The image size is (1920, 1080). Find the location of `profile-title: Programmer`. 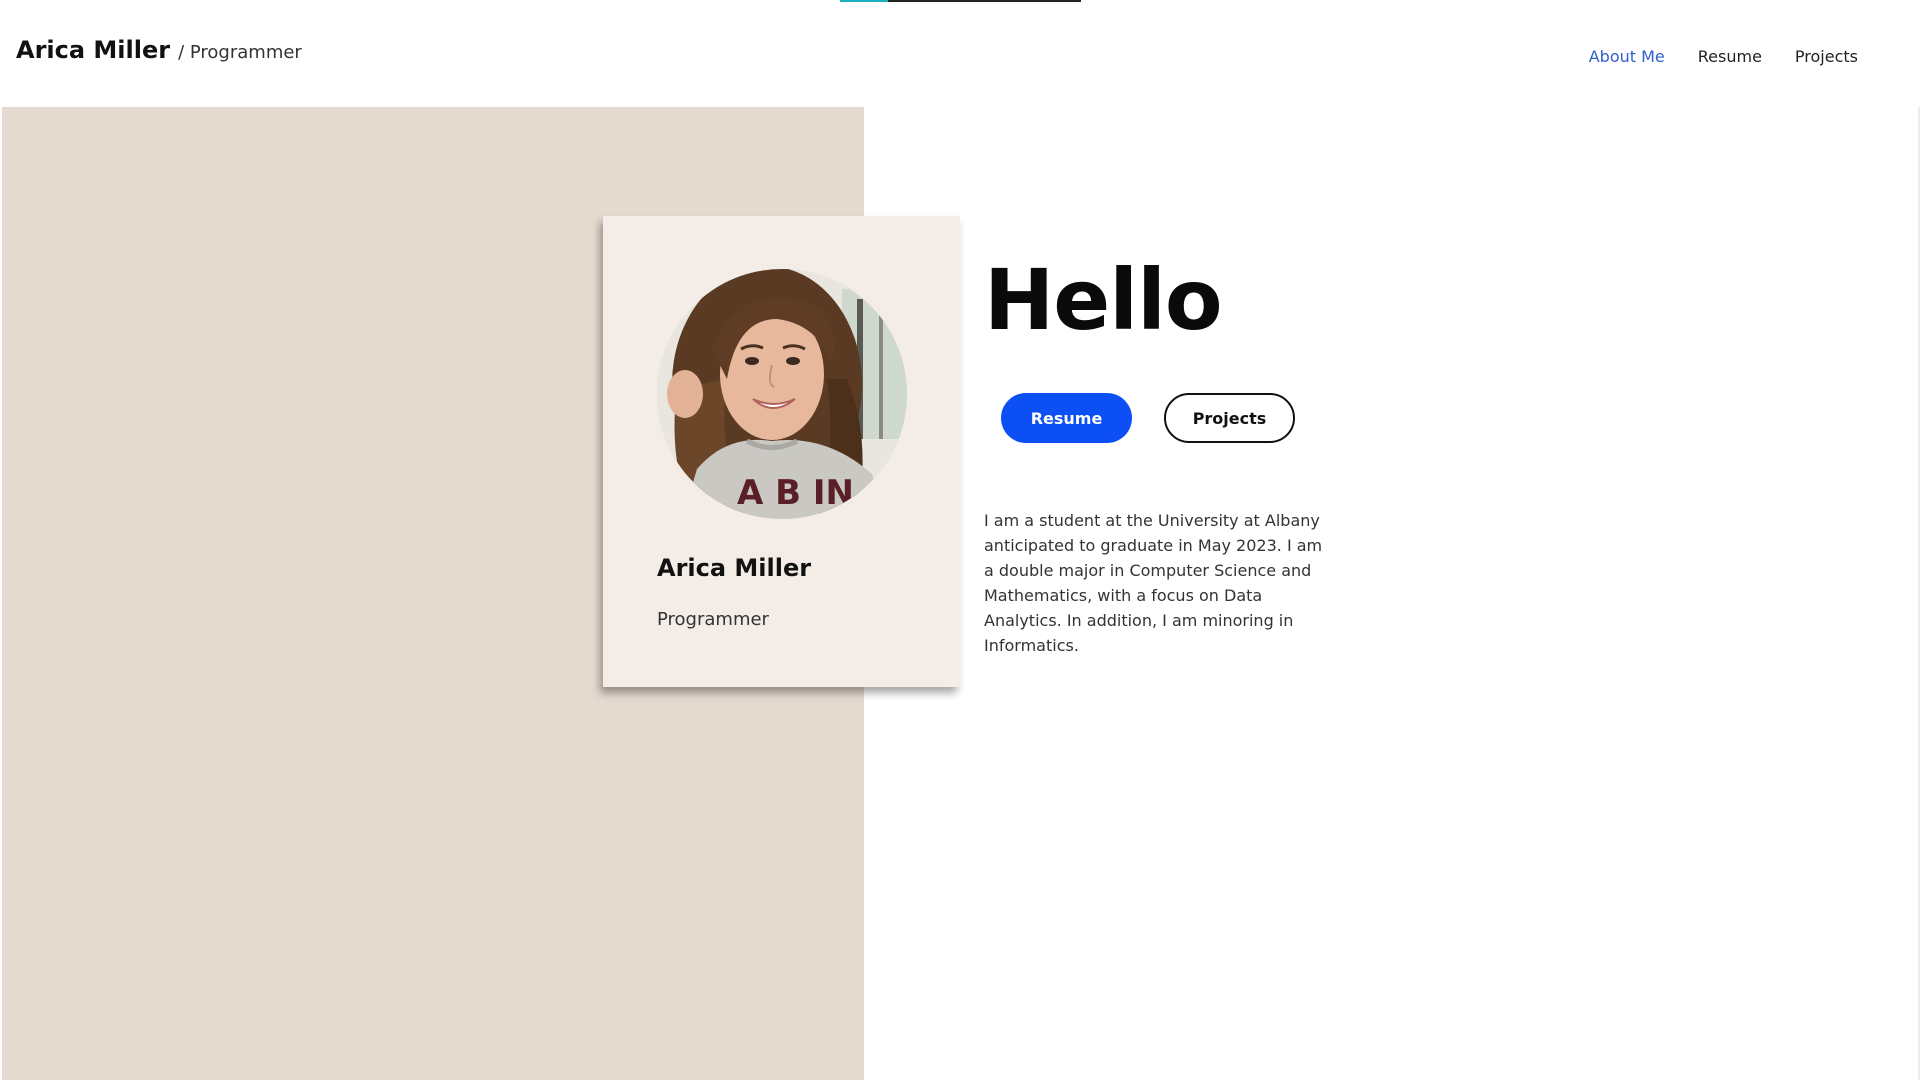

profile-title: Programmer is located at coordinates (713, 619).